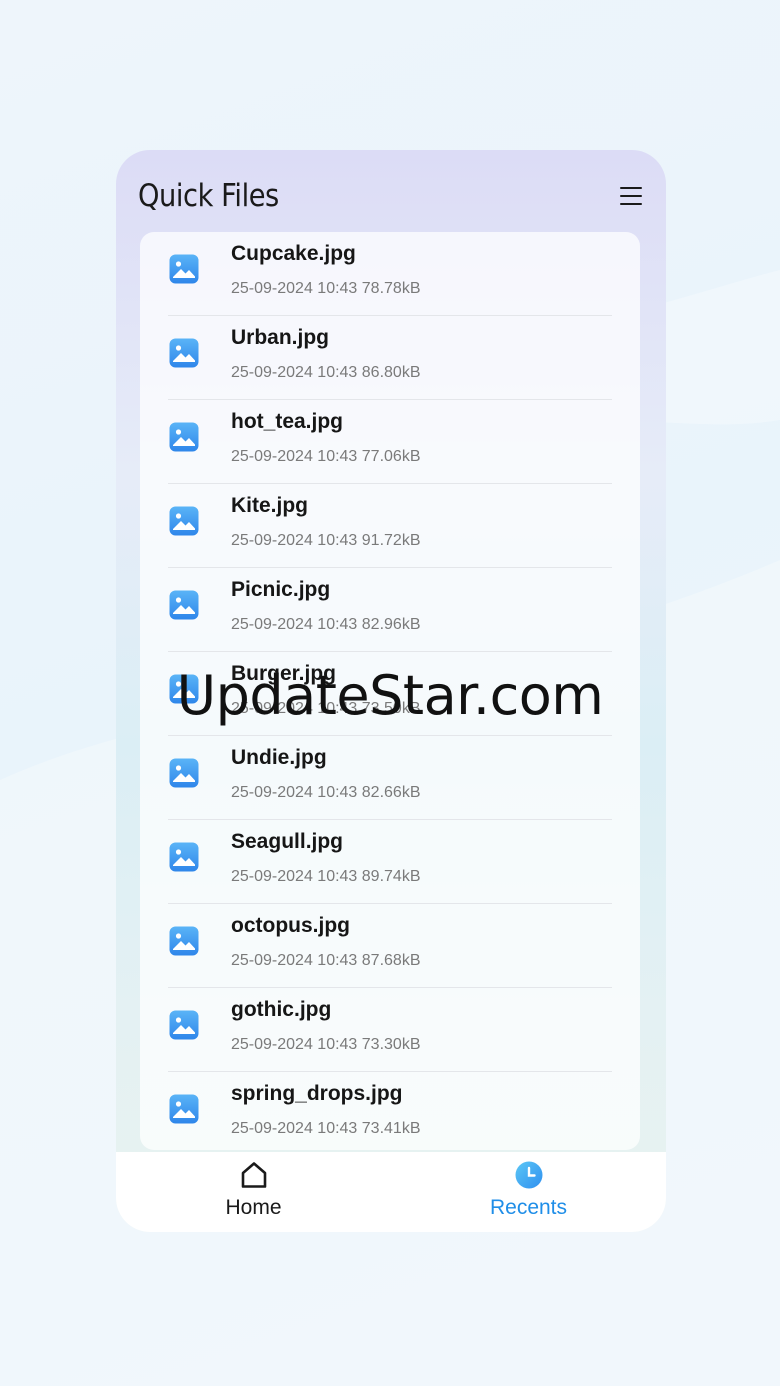 The height and width of the screenshot is (1386, 780). What do you see at coordinates (253, 1192) in the screenshot?
I see `nav-home: Home` at bounding box center [253, 1192].